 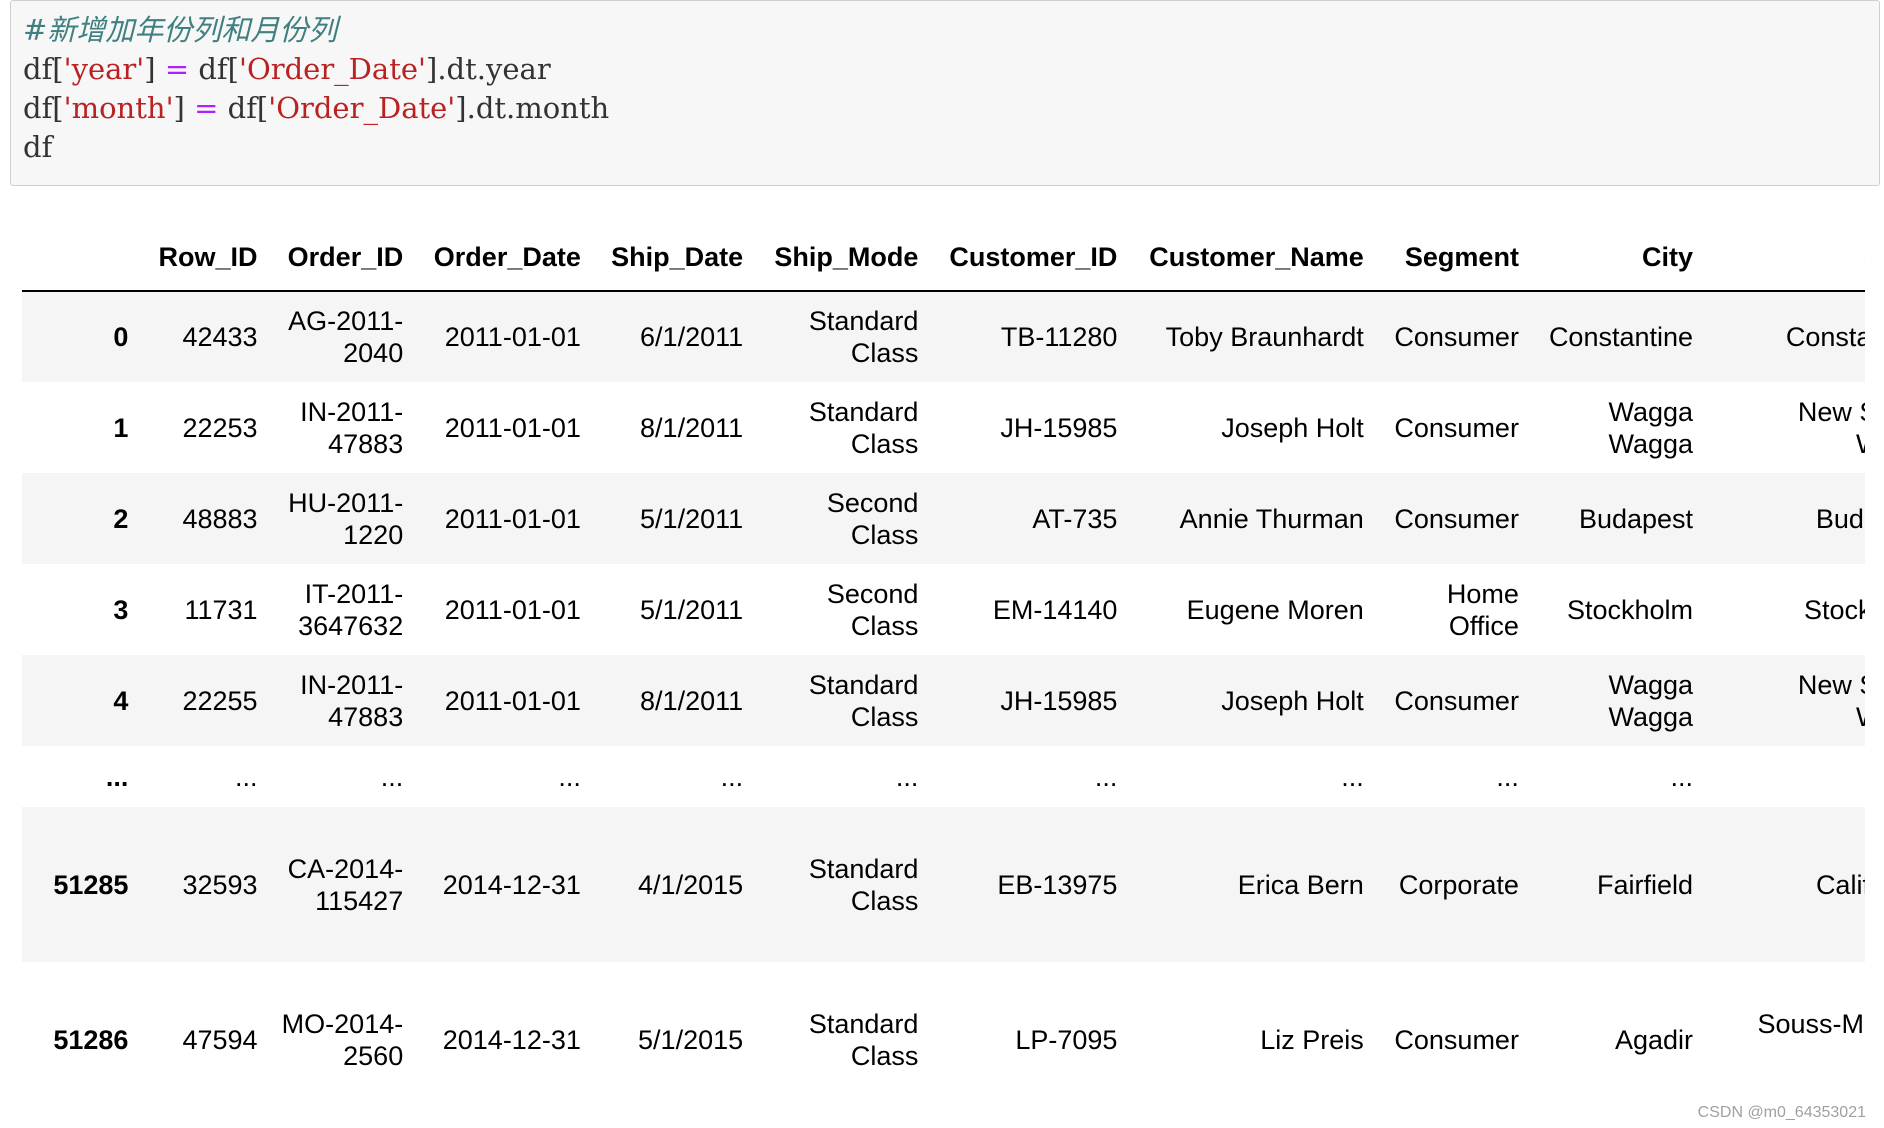 What do you see at coordinates (1055, 609) in the screenshot?
I see `table-cell: EM-14140` at bounding box center [1055, 609].